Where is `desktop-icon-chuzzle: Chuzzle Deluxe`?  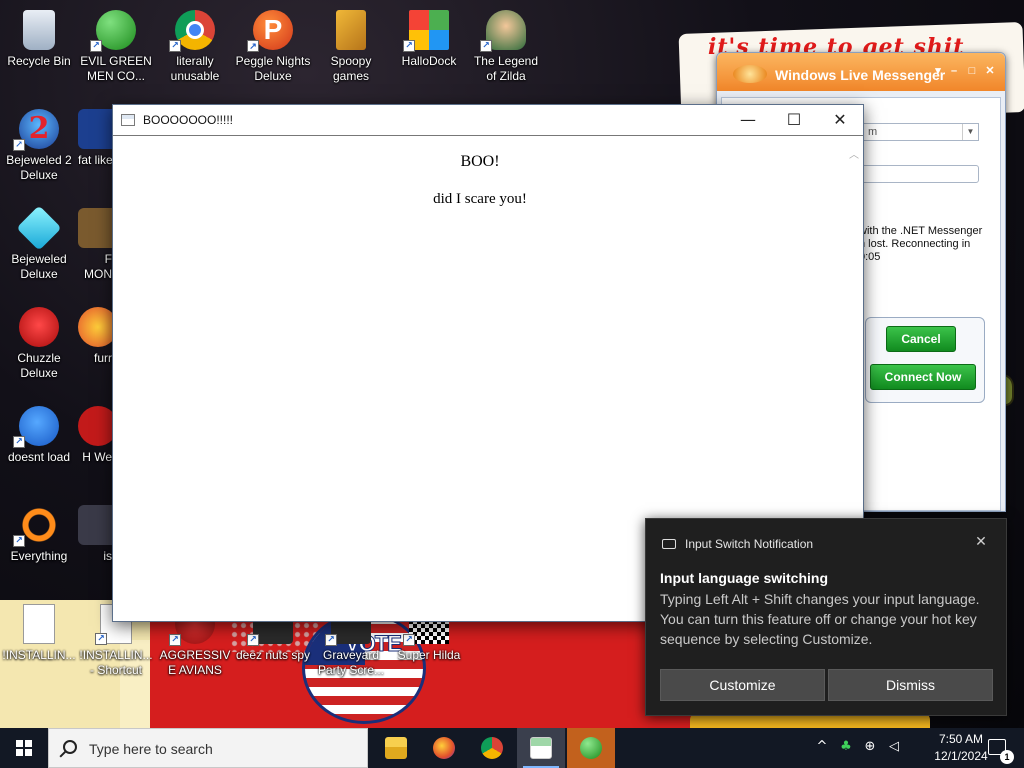
desktop-icon-chuzzle: Chuzzle Deluxe is located at coordinates (39, 341).